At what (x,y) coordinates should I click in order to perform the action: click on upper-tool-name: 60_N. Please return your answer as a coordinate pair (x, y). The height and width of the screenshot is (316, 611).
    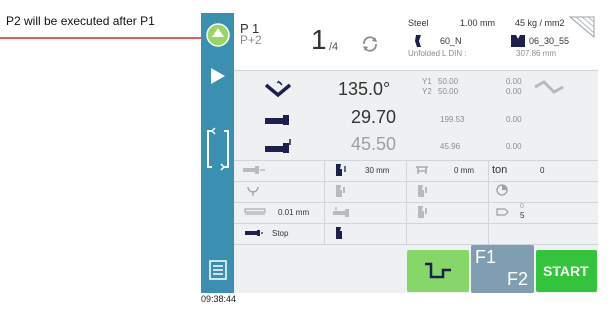
    Looking at the image, I should click on (451, 41).